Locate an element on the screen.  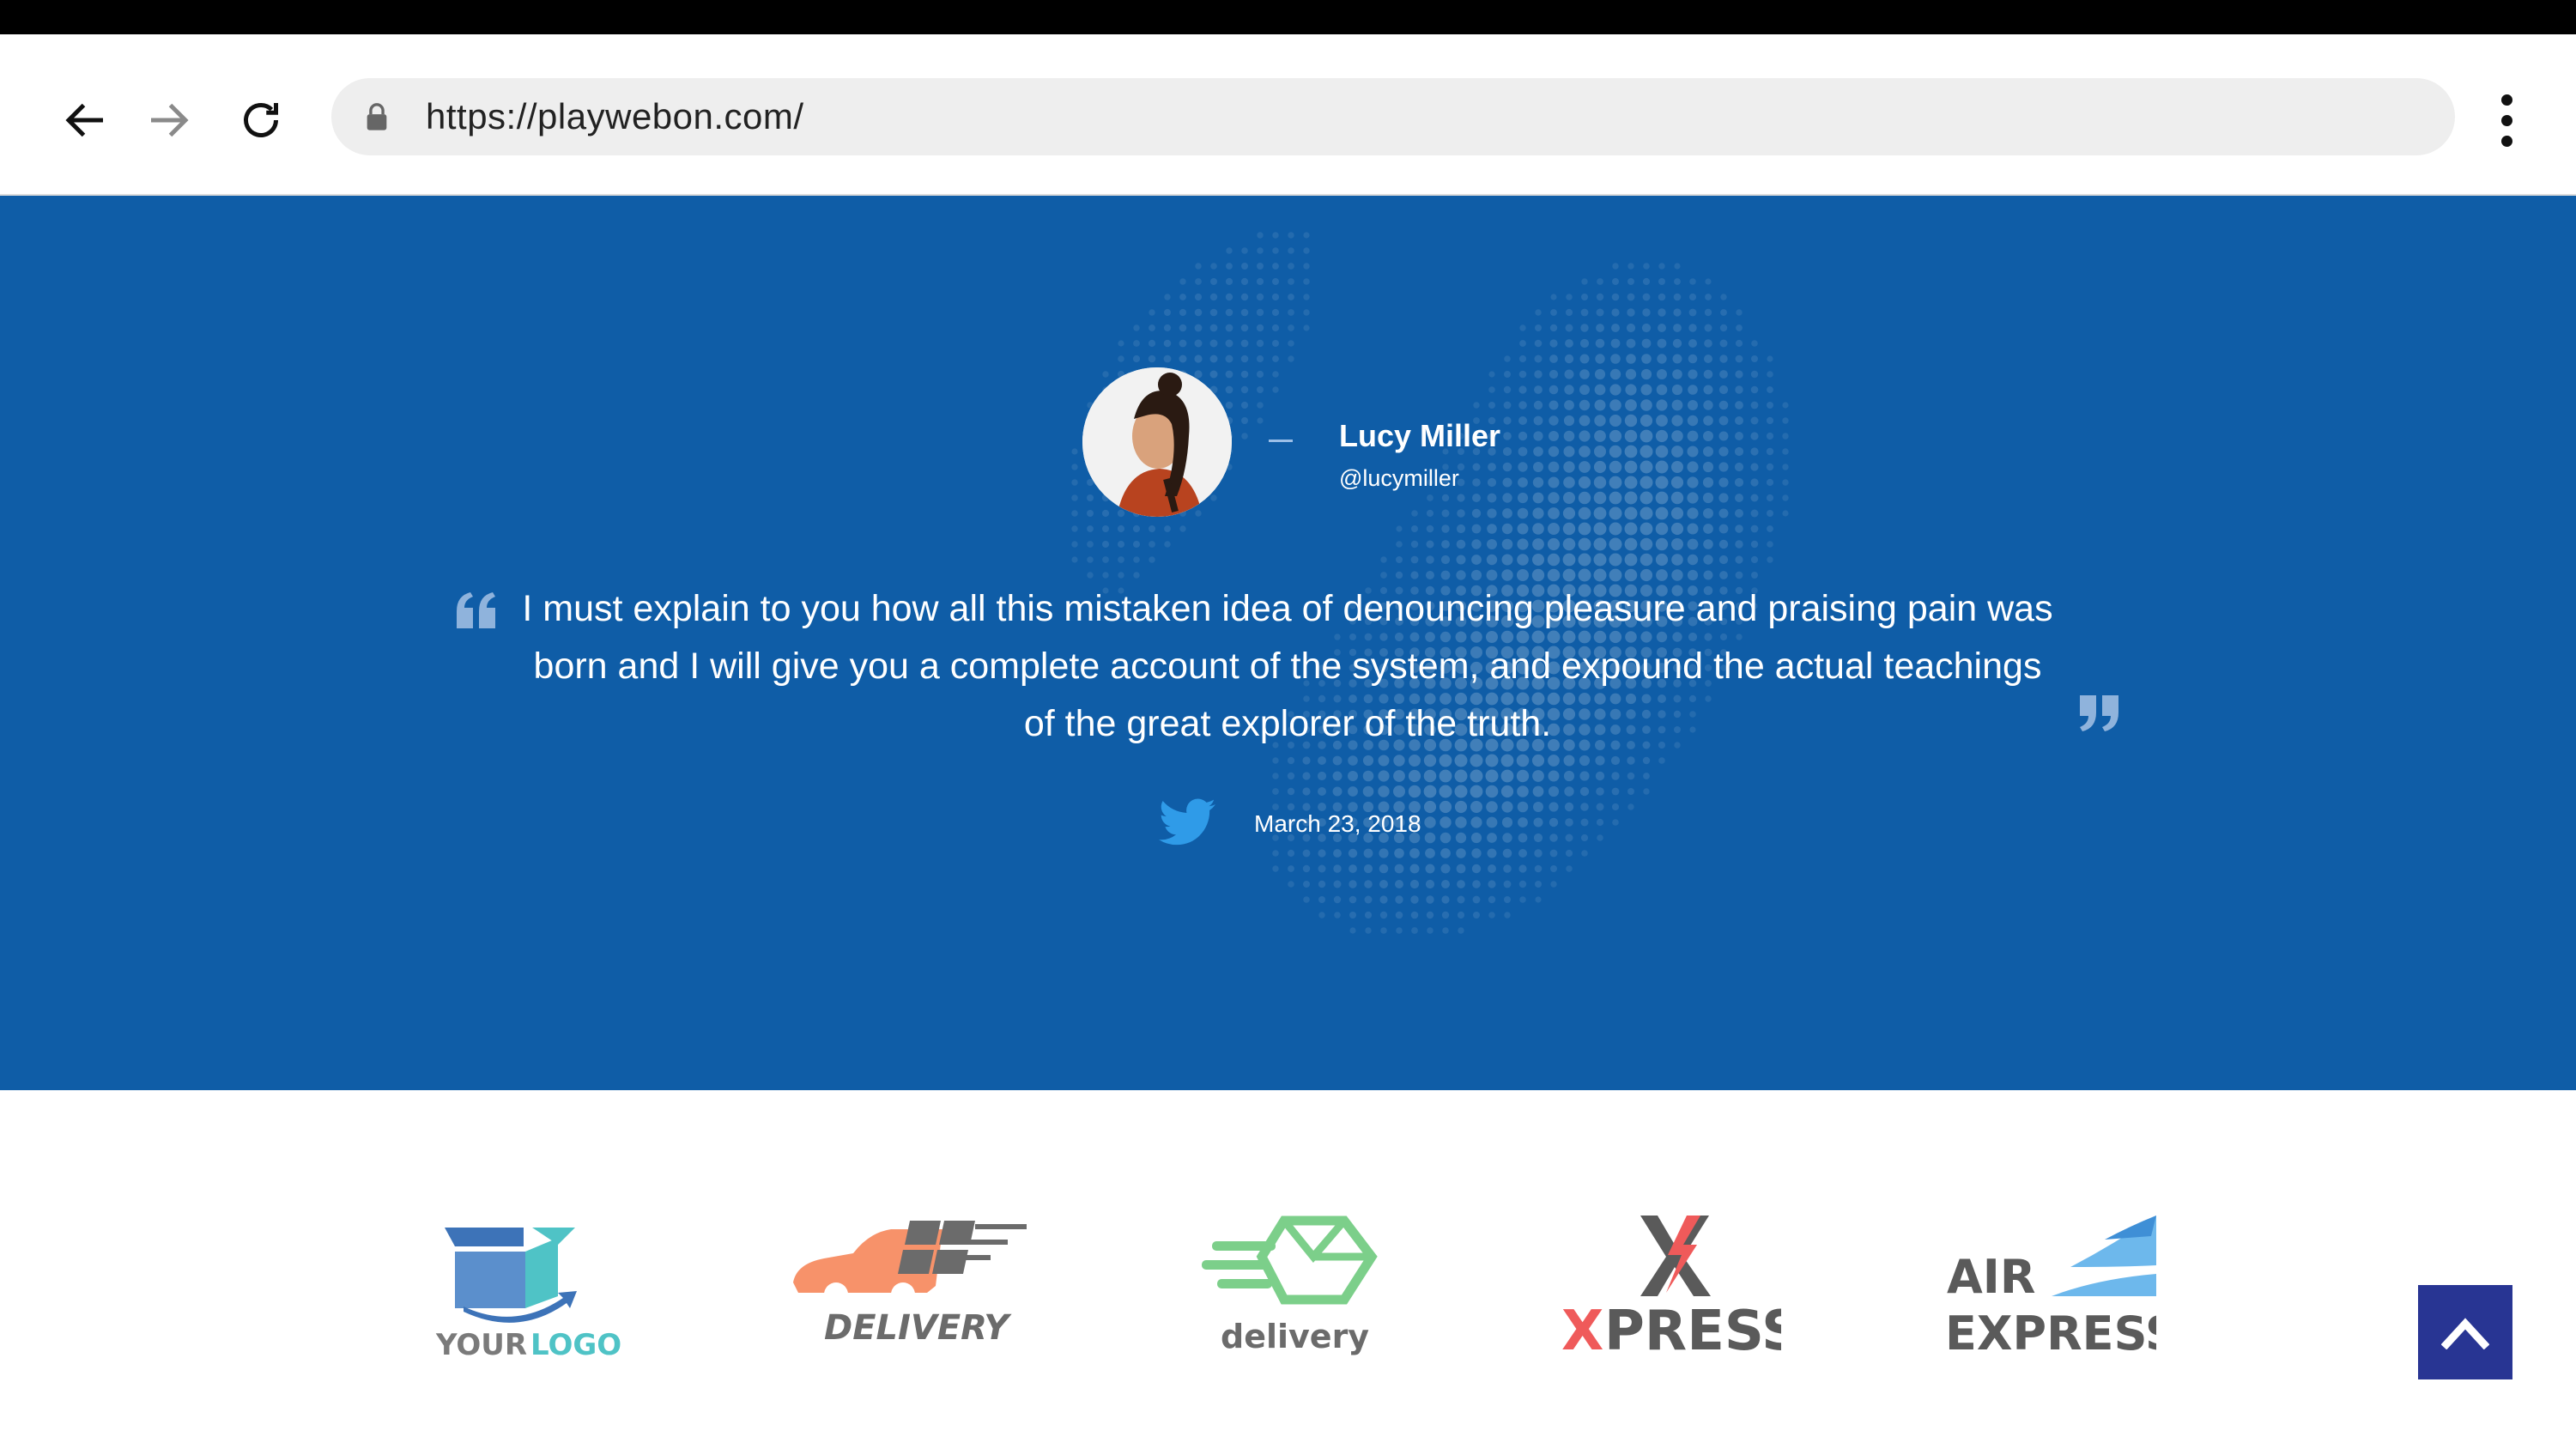
air-word: AIR is located at coordinates (1991, 1277).